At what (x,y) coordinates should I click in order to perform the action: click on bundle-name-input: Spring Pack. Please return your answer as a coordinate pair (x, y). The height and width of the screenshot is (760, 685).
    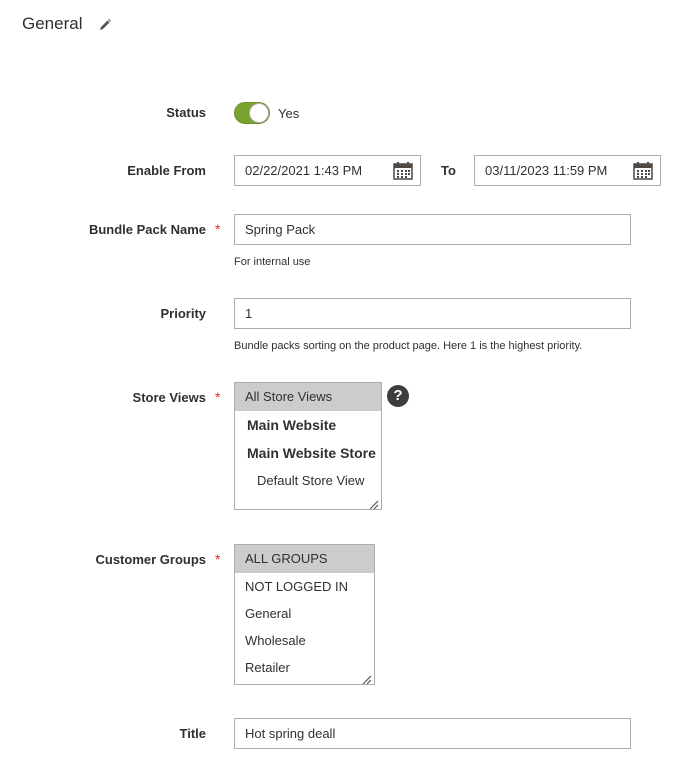
    Looking at the image, I should click on (432, 229).